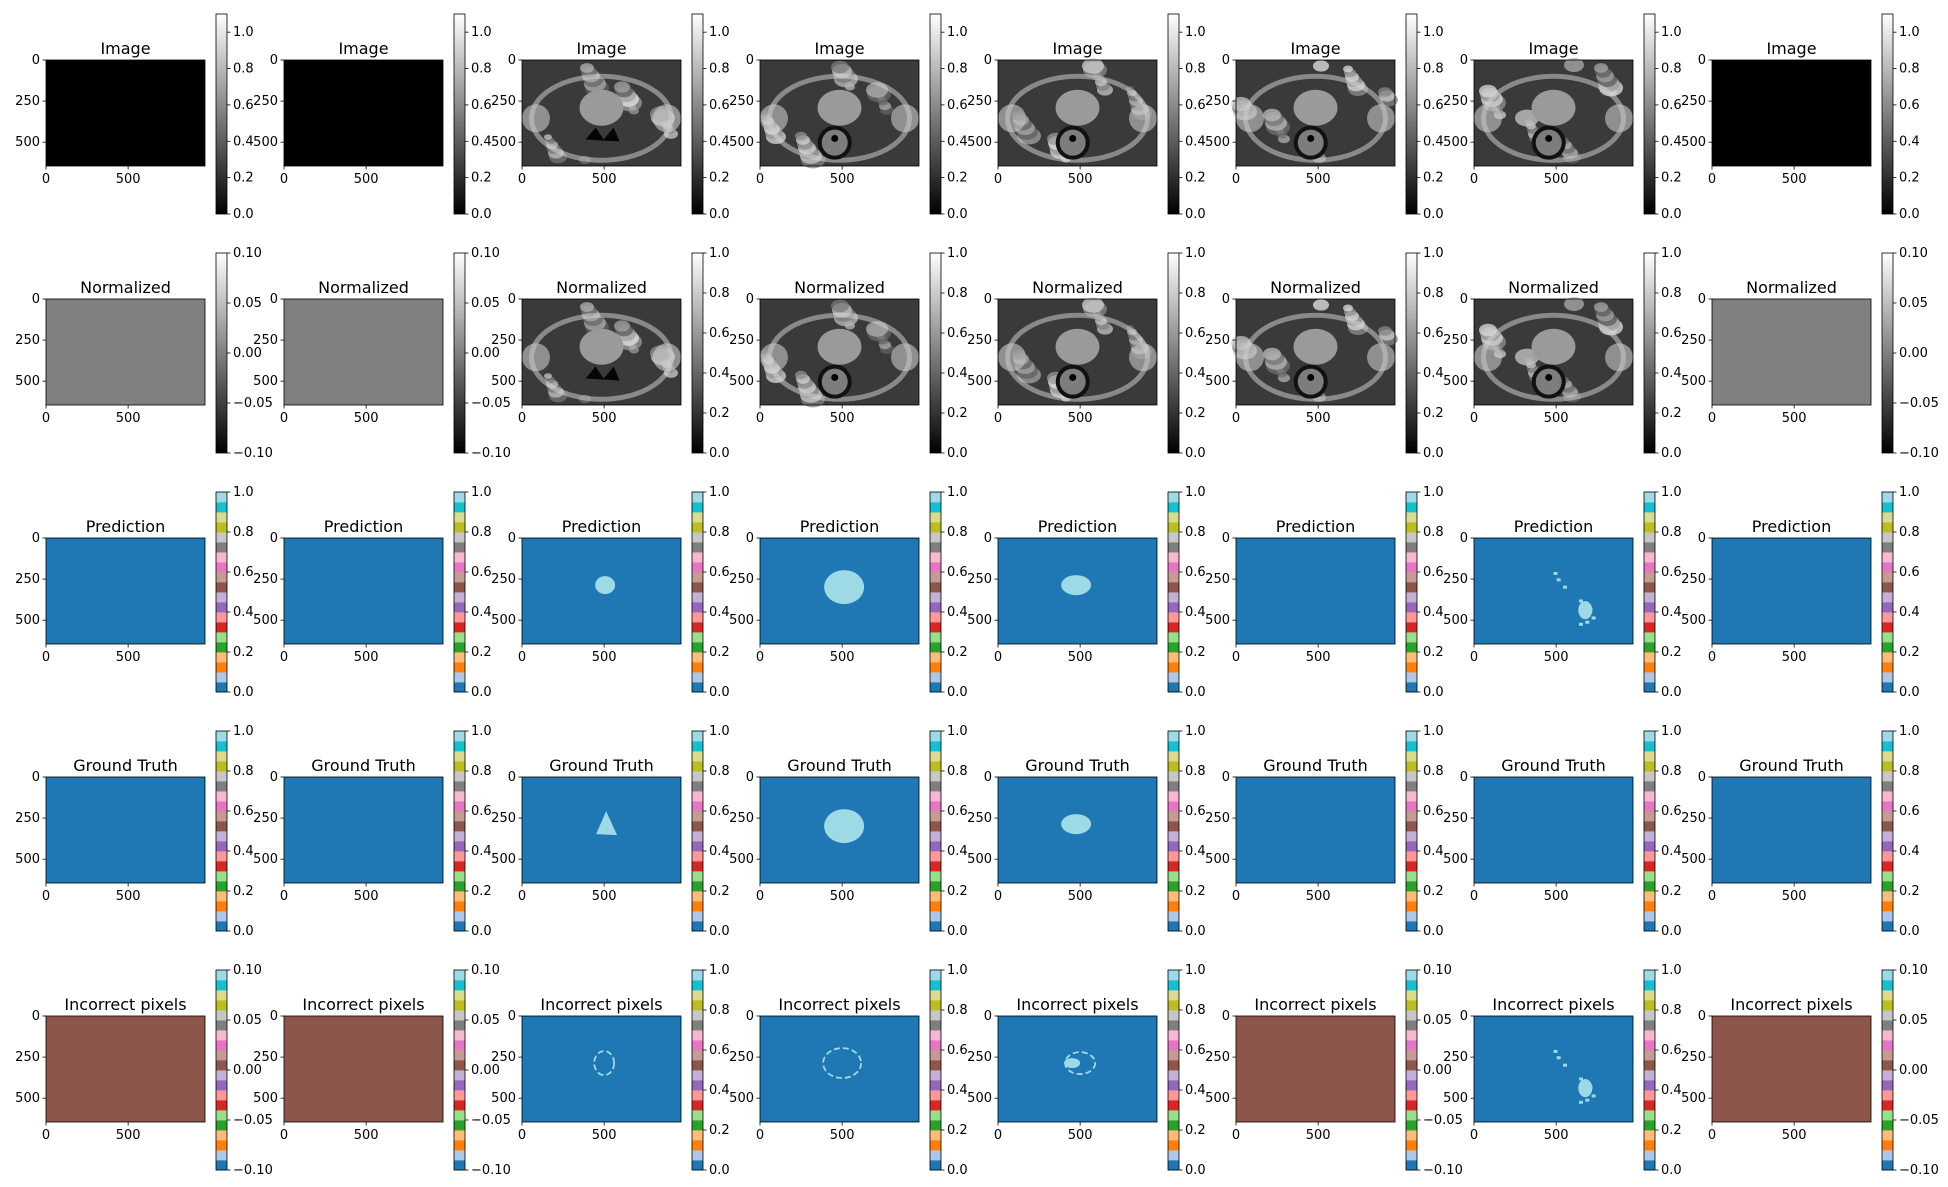  Describe the element at coordinates (1913, 1070) in the screenshot. I see `colorbar-tick-label: 0.00` at that location.